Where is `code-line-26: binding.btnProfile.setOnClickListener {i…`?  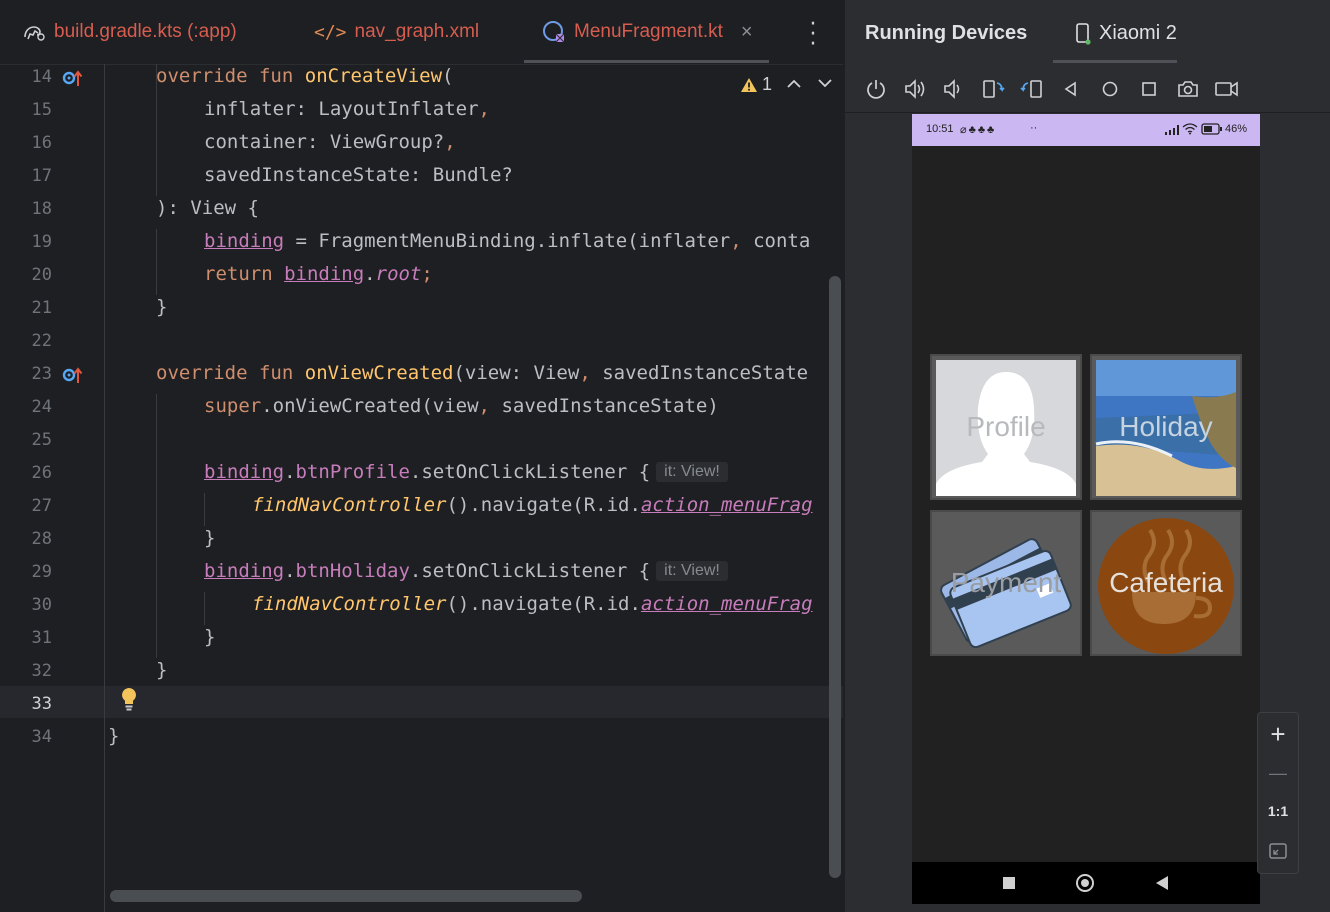 code-line-26: binding.btnProfile.setOnClickListener {i… is located at coordinates (466, 472).